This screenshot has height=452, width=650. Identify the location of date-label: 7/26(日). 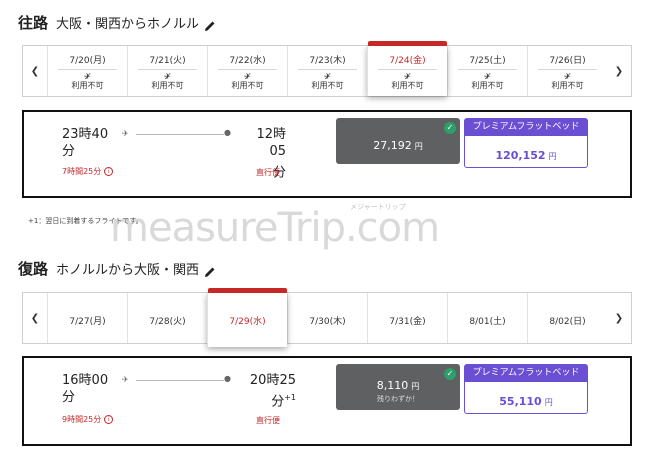
(567, 61).